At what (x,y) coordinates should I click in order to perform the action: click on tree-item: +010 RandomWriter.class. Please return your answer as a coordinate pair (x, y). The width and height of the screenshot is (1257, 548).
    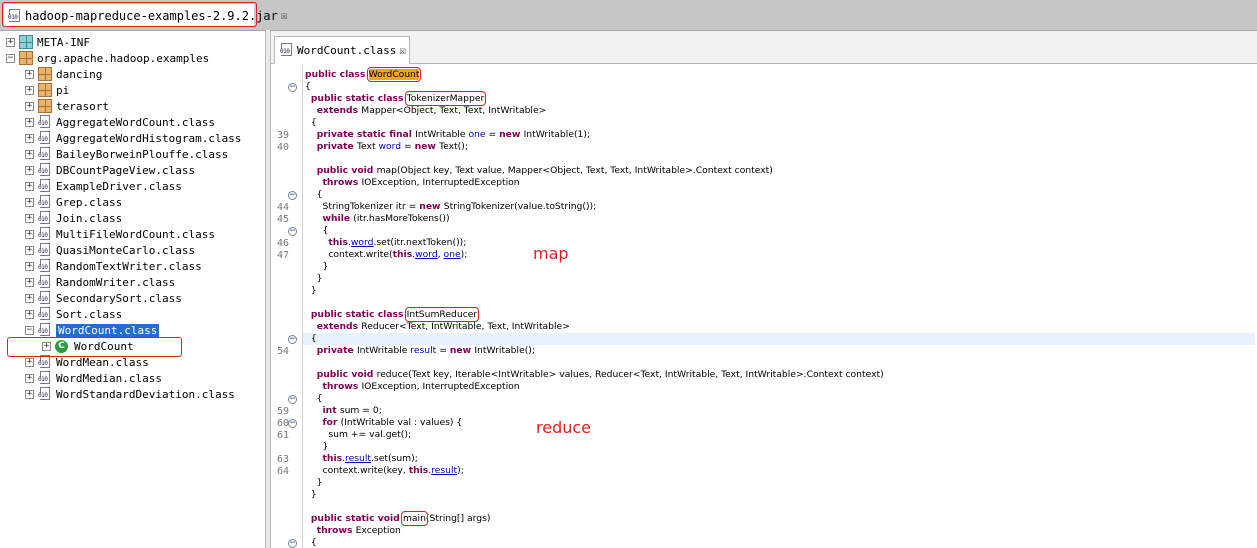
    Looking at the image, I should click on (100, 282).